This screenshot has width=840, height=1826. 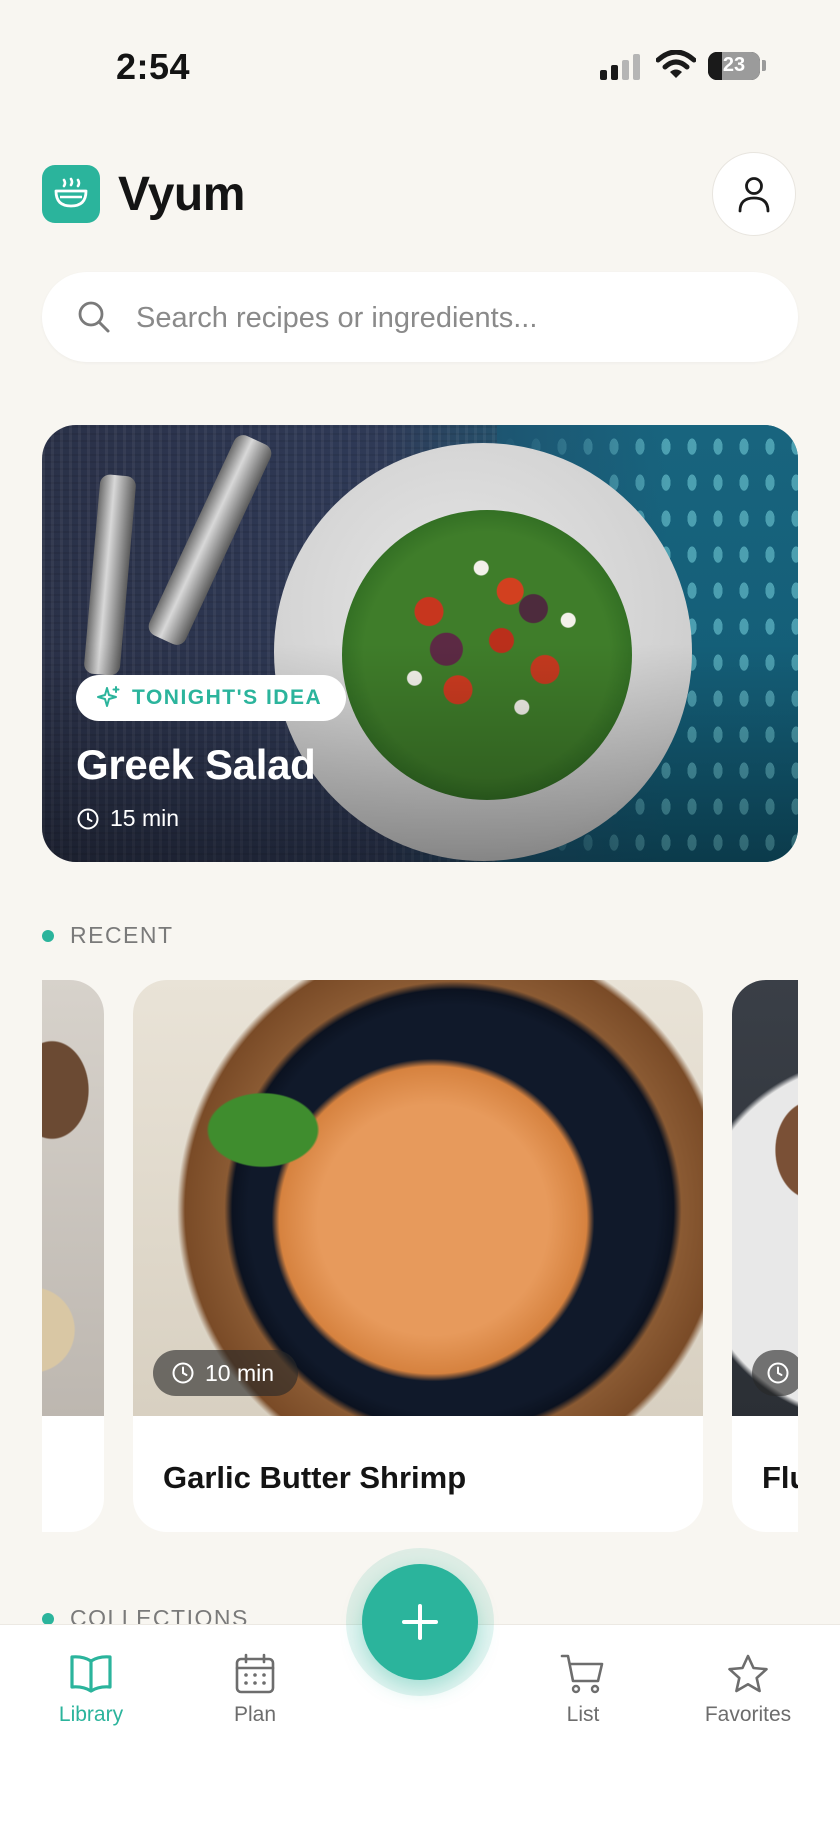 I want to click on nav-list: List, so click(x=583, y=1690).